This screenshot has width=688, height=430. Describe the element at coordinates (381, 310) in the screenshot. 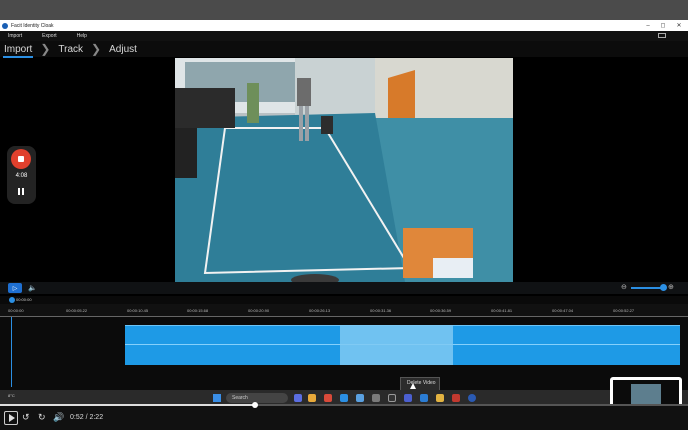

I see `ruler-tick: 00:00:31.36` at that location.